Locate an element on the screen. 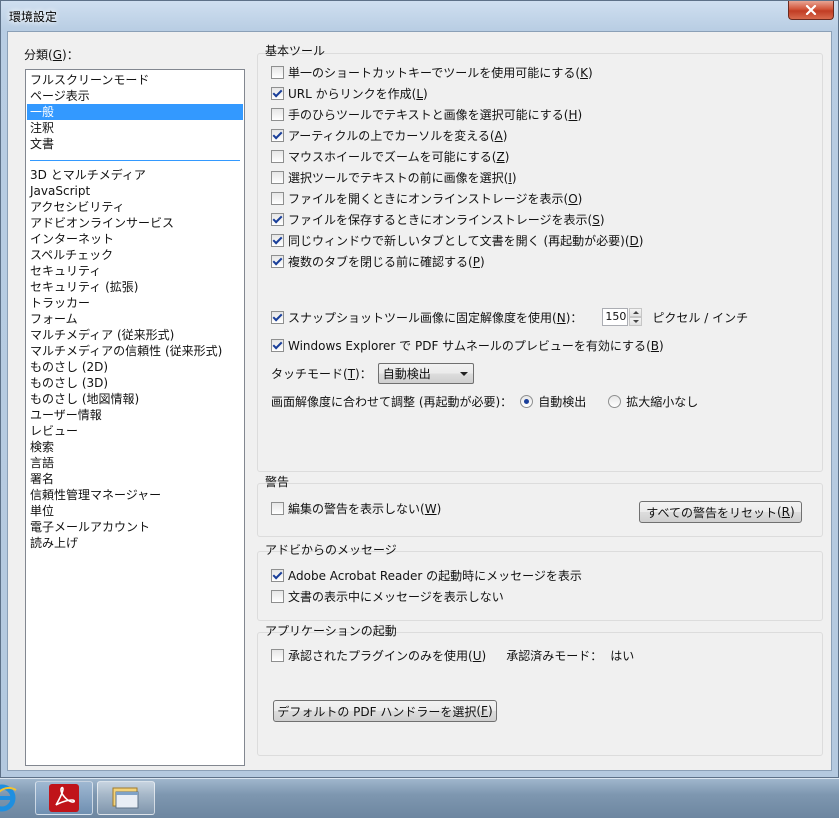 The width and height of the screenshot is (839, 818). category-item: マルチメディア (従来形式) is located at coordinates (135, 335).